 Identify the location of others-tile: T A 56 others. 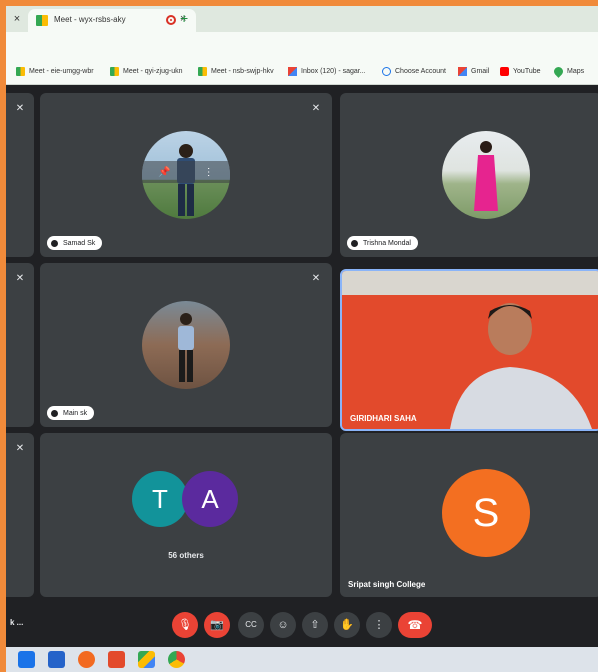
(186, 515).